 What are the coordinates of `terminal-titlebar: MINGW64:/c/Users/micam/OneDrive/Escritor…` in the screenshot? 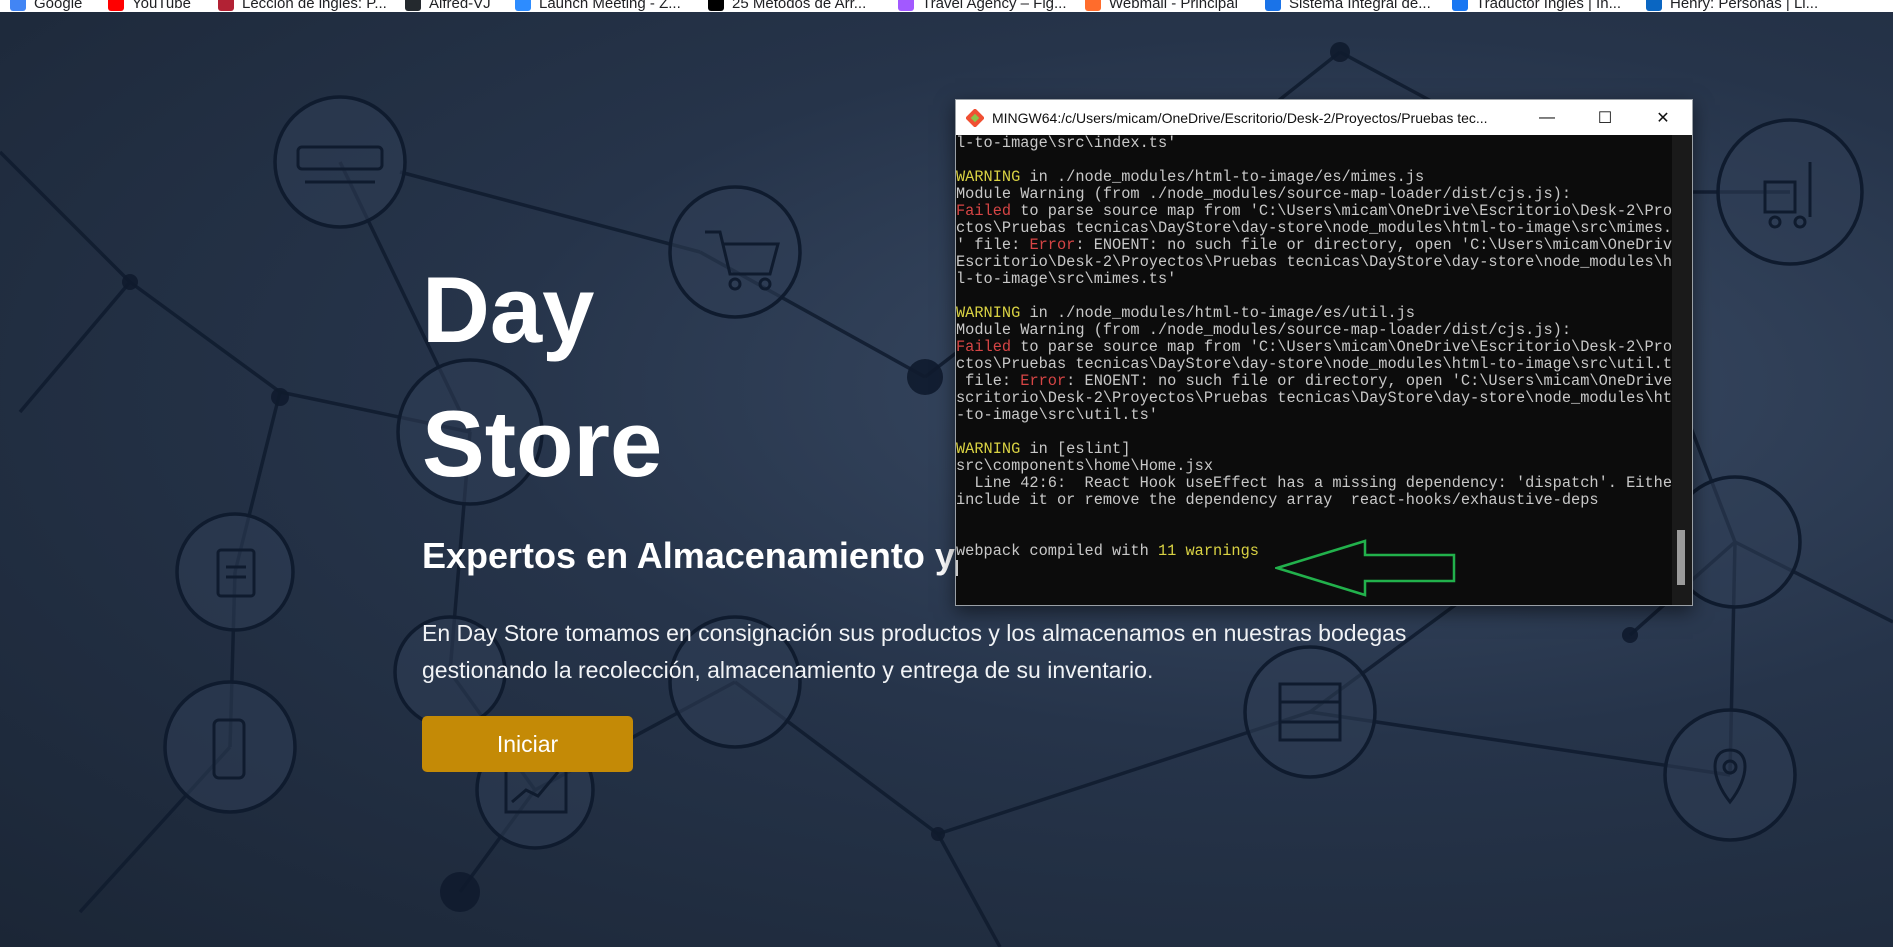 It's located at (1324, 117).